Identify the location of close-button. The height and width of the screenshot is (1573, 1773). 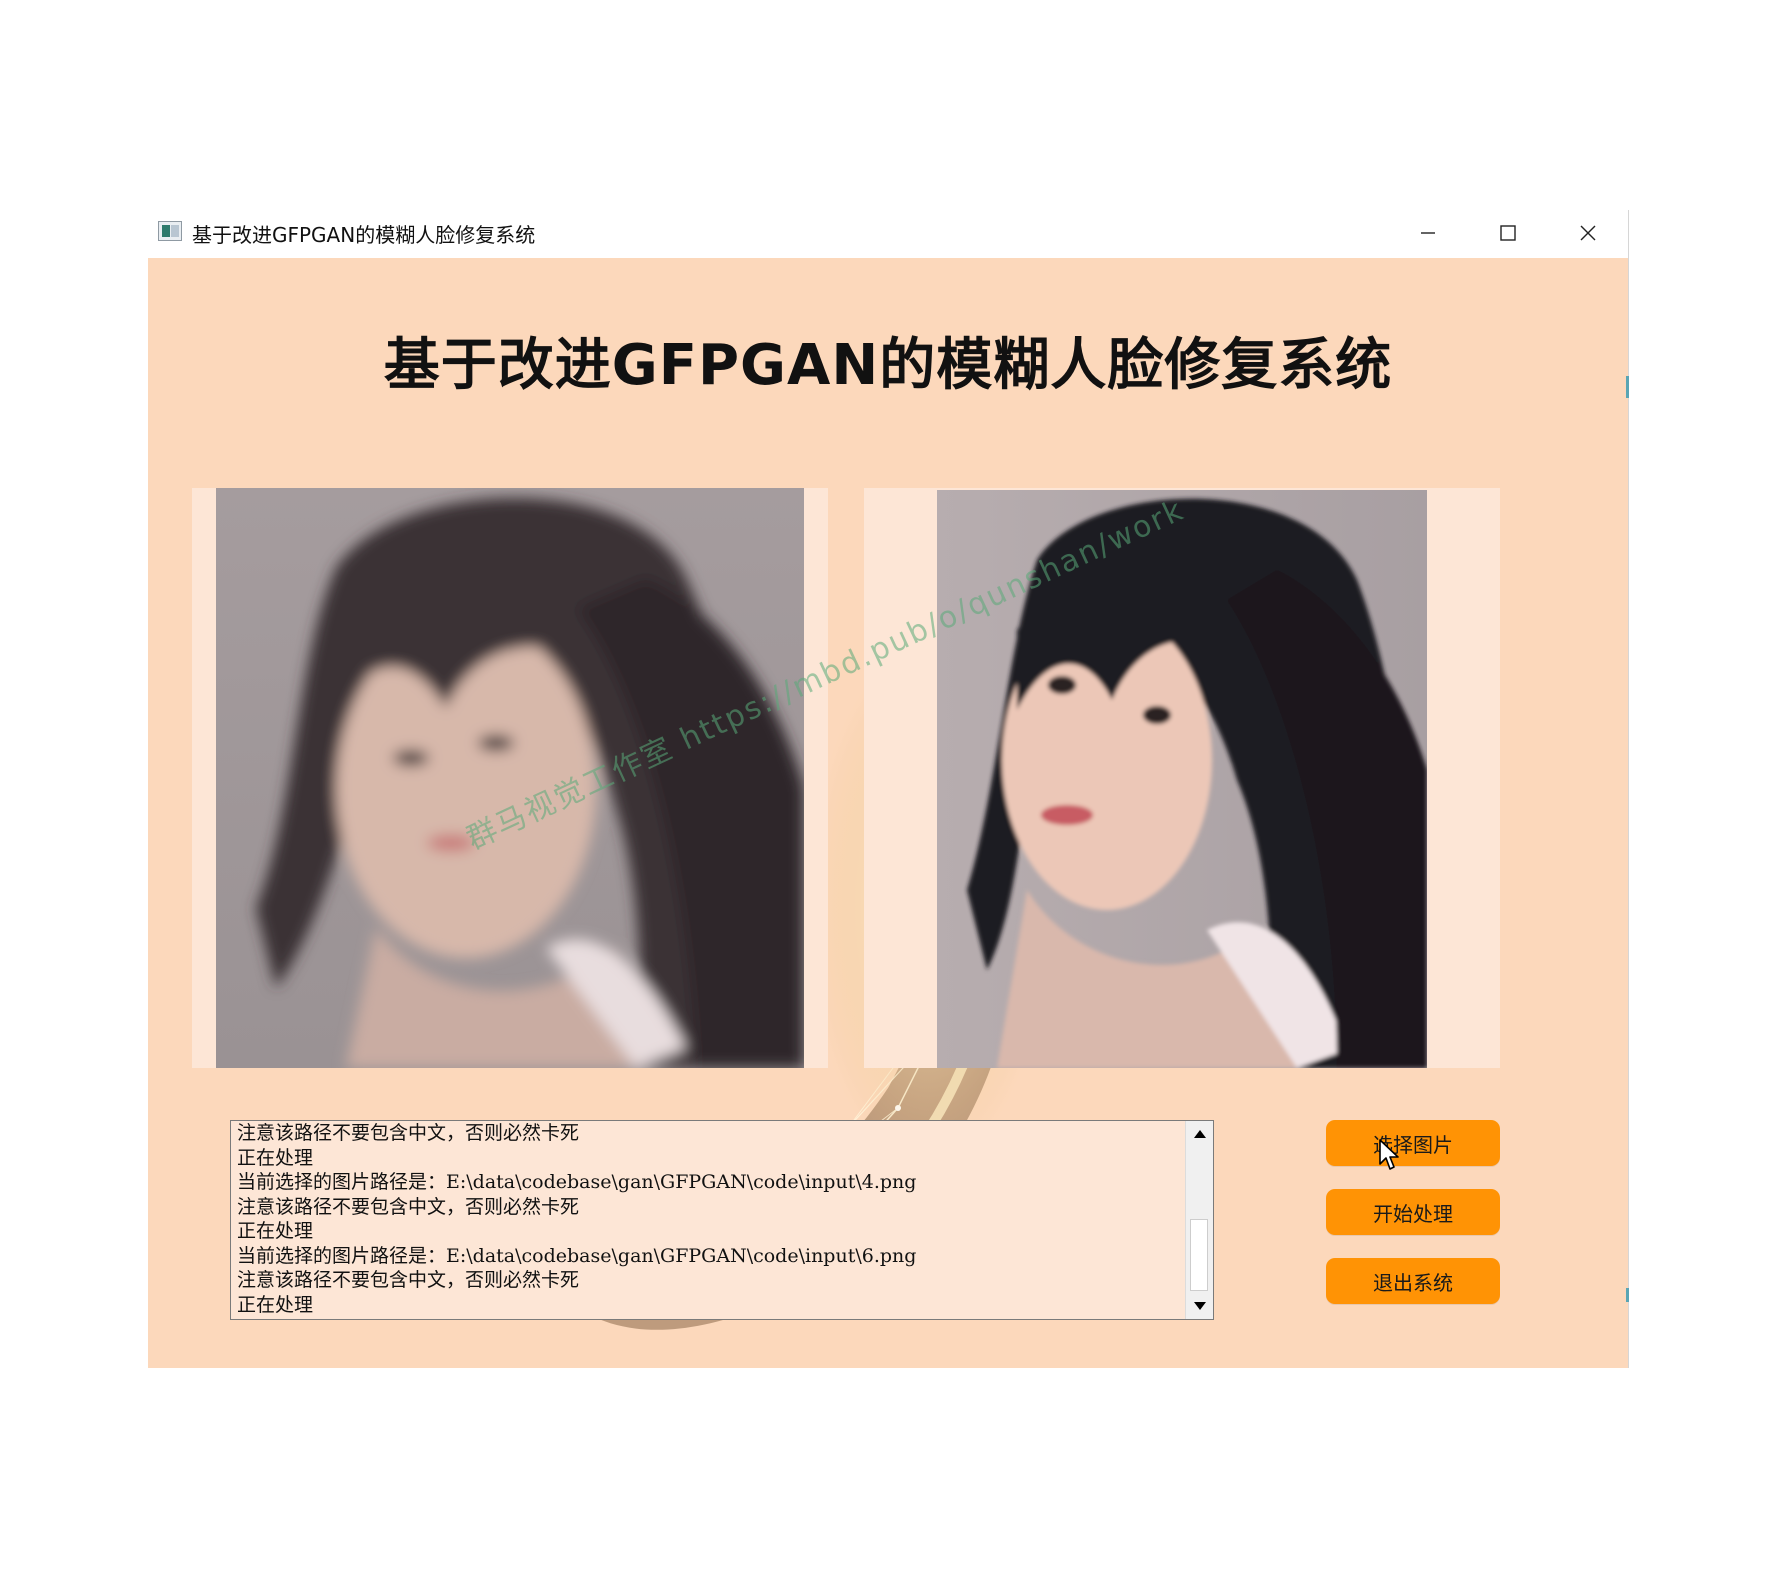
(1588, 233).